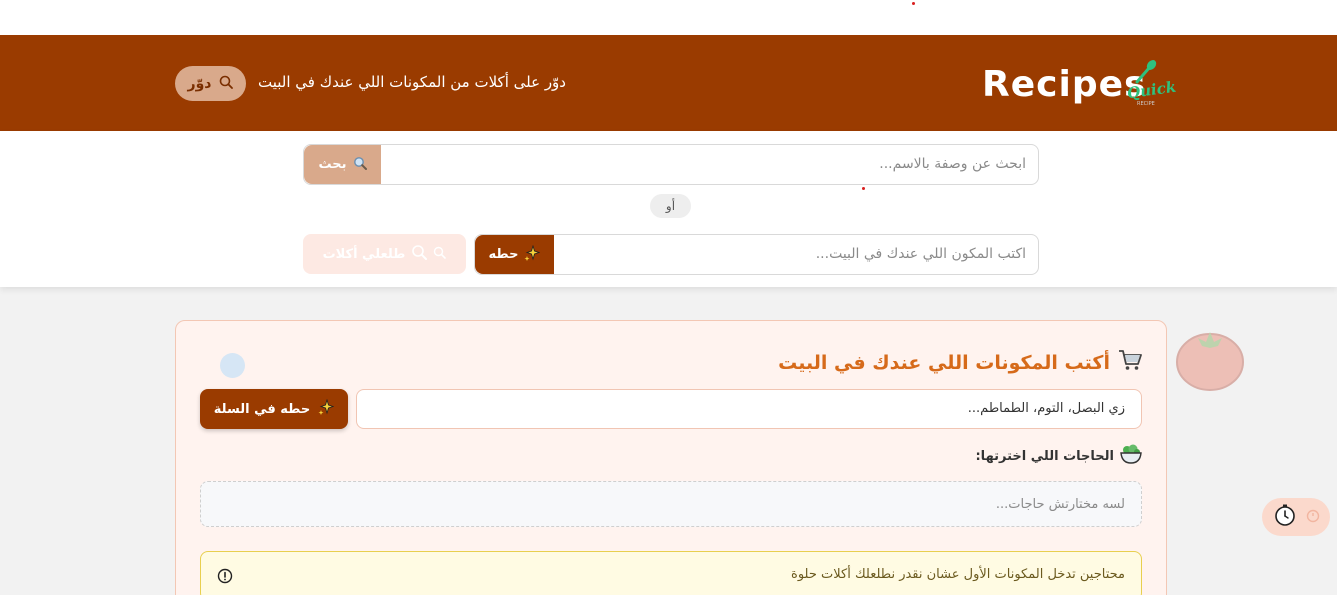  What do you see at coordinates (756, 254) in the screenshot?
I see `ingredient-search-field: اكتب المكون اللي عندك في البيت... حطه` at bounding box center [756, 254].